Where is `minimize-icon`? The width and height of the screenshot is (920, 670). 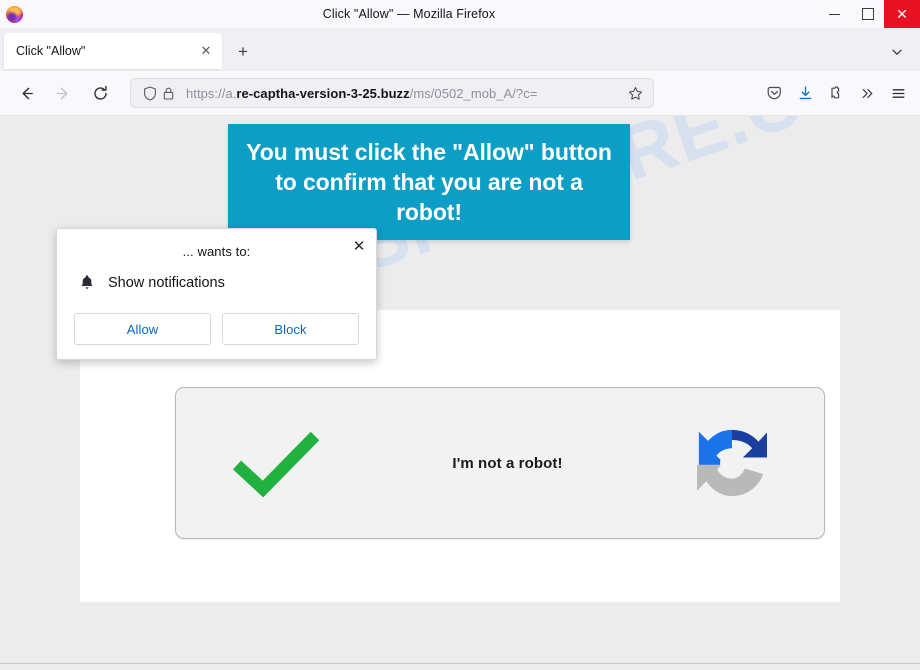 minimize-icon is located at coordinates (834, 14).